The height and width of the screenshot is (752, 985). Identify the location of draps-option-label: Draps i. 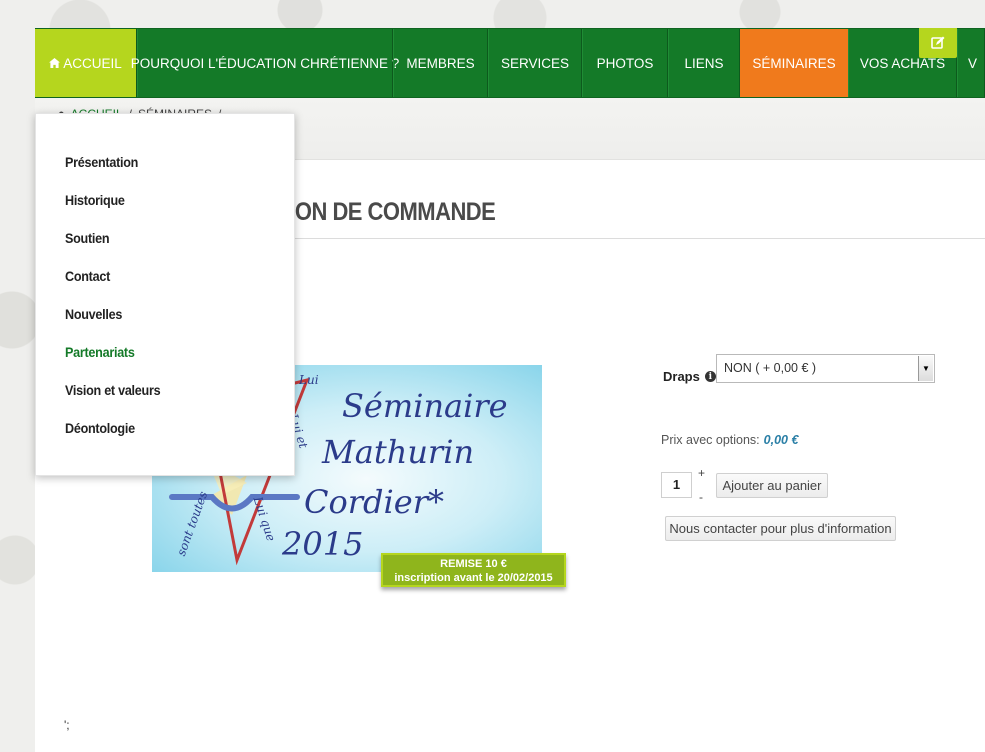
(689, 376).